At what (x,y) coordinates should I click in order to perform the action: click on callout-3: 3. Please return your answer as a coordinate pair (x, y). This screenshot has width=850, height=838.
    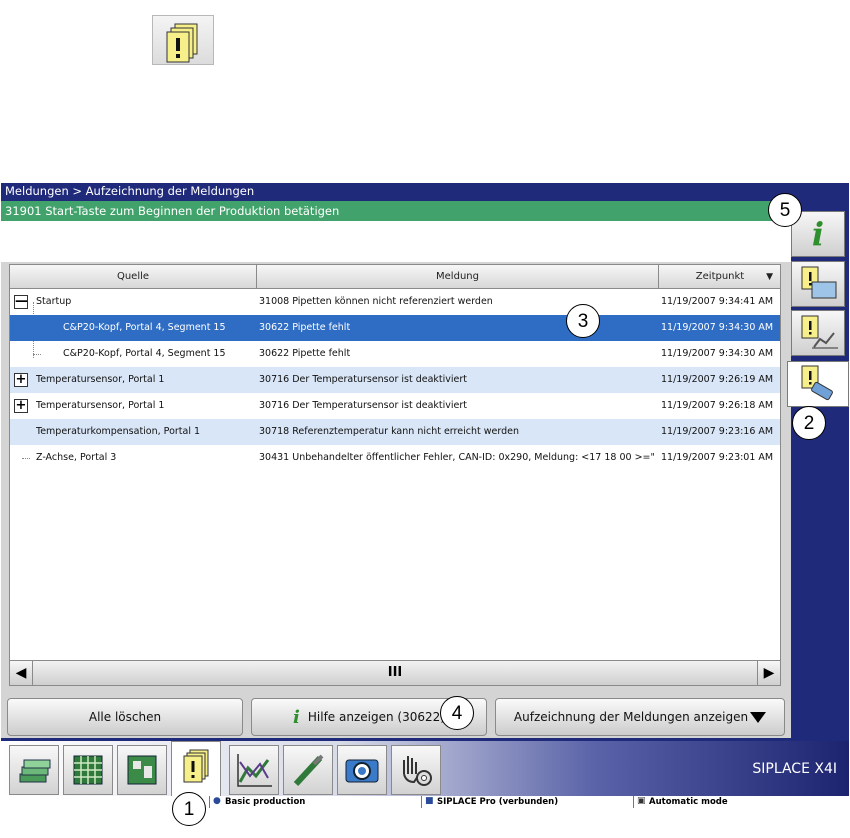
    Looking at the image, I should click on (583, 321).